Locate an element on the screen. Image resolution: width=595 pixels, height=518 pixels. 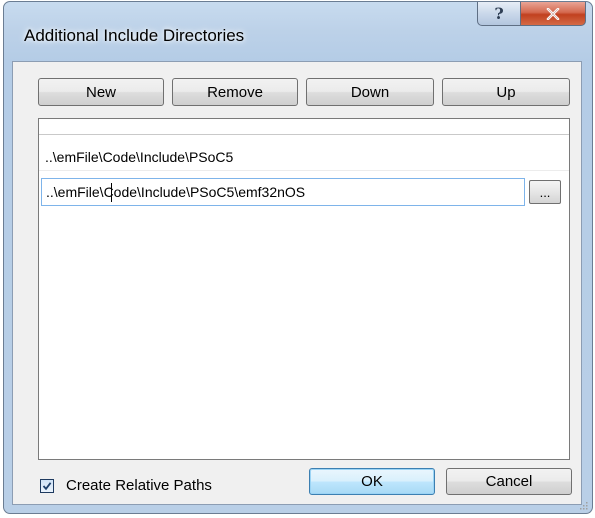
create-relative-paths-option: Create Relative Paths is located at coordinates (126, 485).